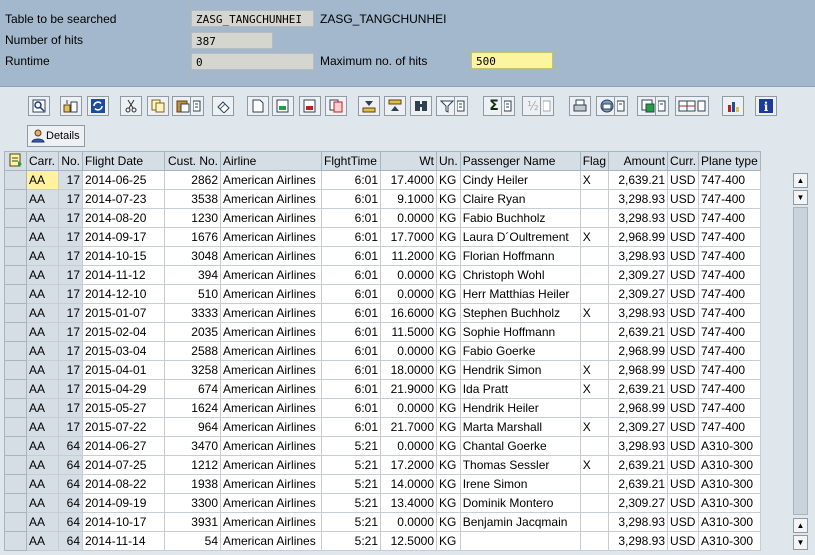  What do you see at coordinates (408, 199) in the screenshot?
I see `cell-weight: 9.1000` at bounding box center [408, 199].